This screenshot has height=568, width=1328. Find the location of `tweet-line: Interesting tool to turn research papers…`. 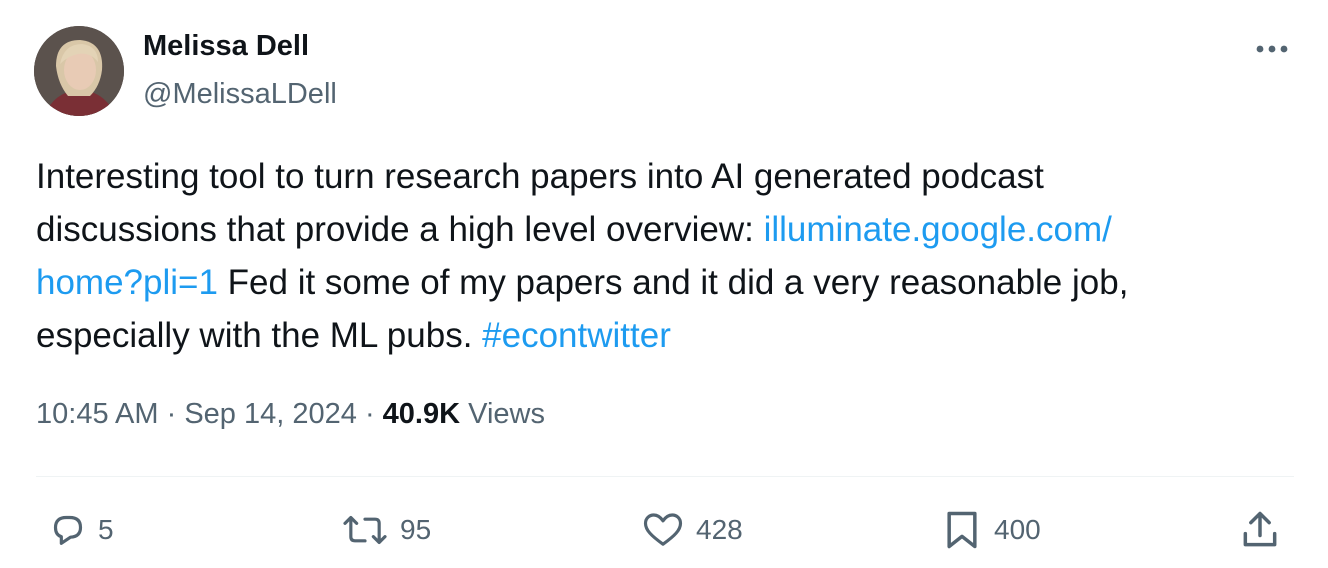

tweet-line: Interesting tool to turn research papers… is located at coordinates (656, 176).